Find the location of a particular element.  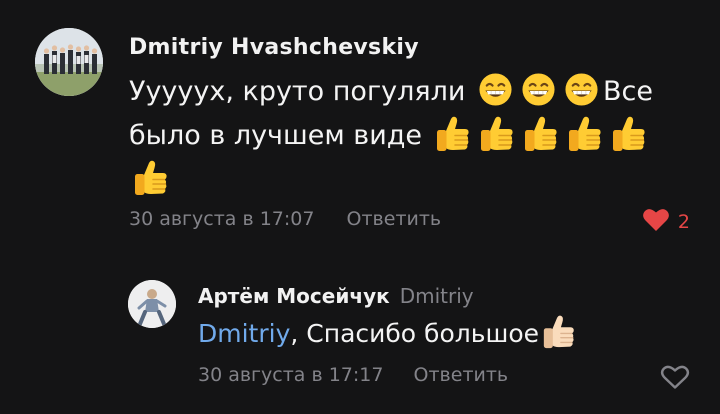

comment-text: Dmitriy, Спасибо большое is located at coordinates (387, 334).